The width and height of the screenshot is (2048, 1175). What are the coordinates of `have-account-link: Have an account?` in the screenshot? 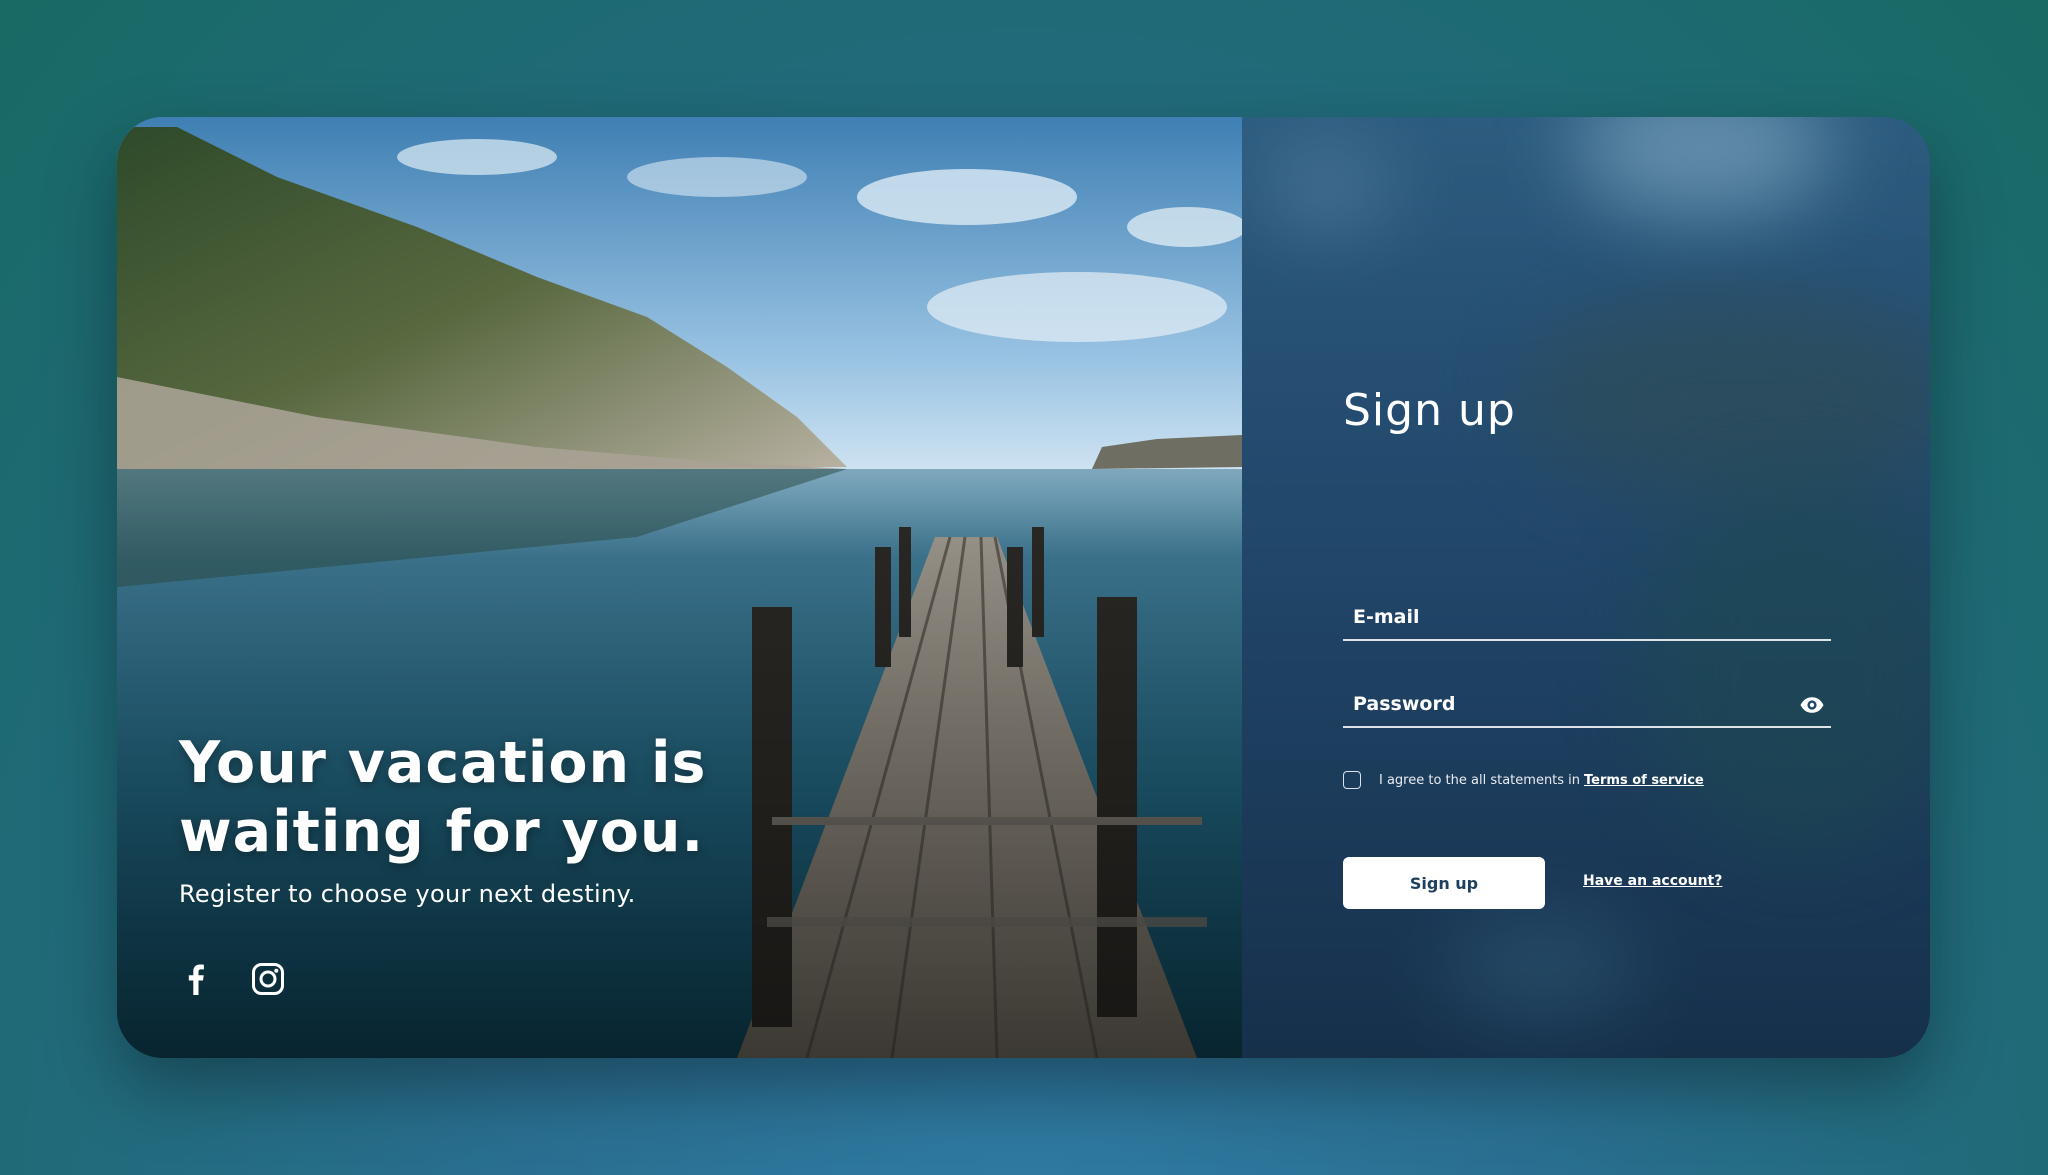 It's located at (1652, 881).